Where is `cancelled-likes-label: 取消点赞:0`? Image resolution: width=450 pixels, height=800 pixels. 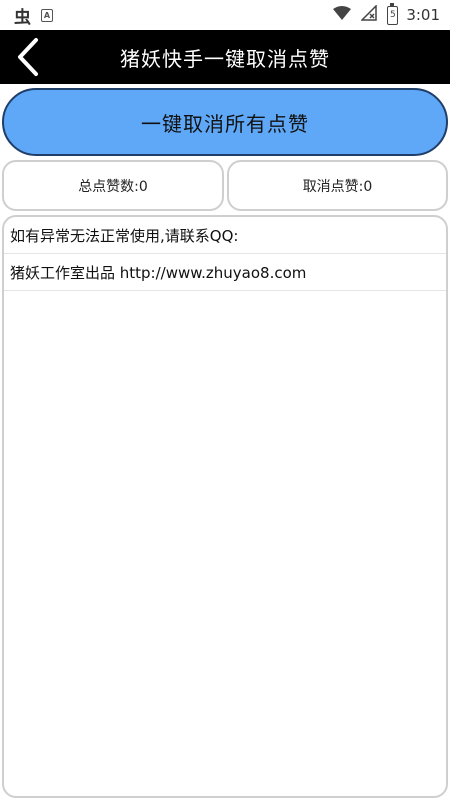
cancelled-likes-label: 取消点赞:0 is located at coordinates (337, 186).